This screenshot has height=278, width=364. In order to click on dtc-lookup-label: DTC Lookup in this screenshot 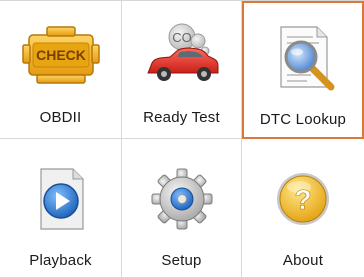, I will do `click(303, 119)`.